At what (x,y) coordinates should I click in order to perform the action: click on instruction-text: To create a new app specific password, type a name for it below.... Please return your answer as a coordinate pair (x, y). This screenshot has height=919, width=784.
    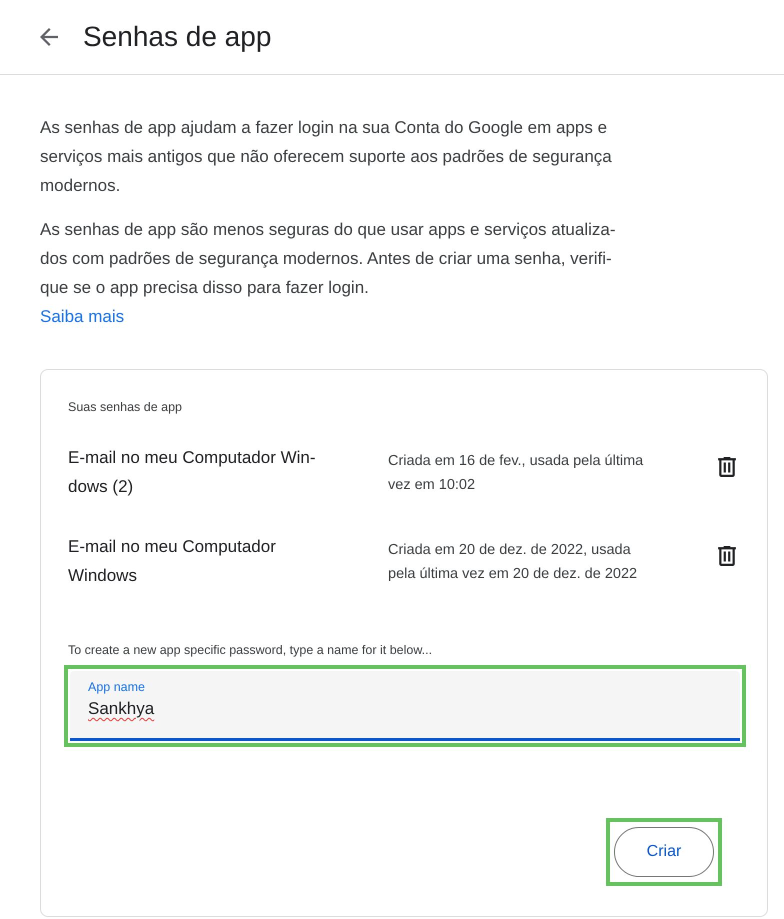
    Looking at the image, I should click on (250, 650).